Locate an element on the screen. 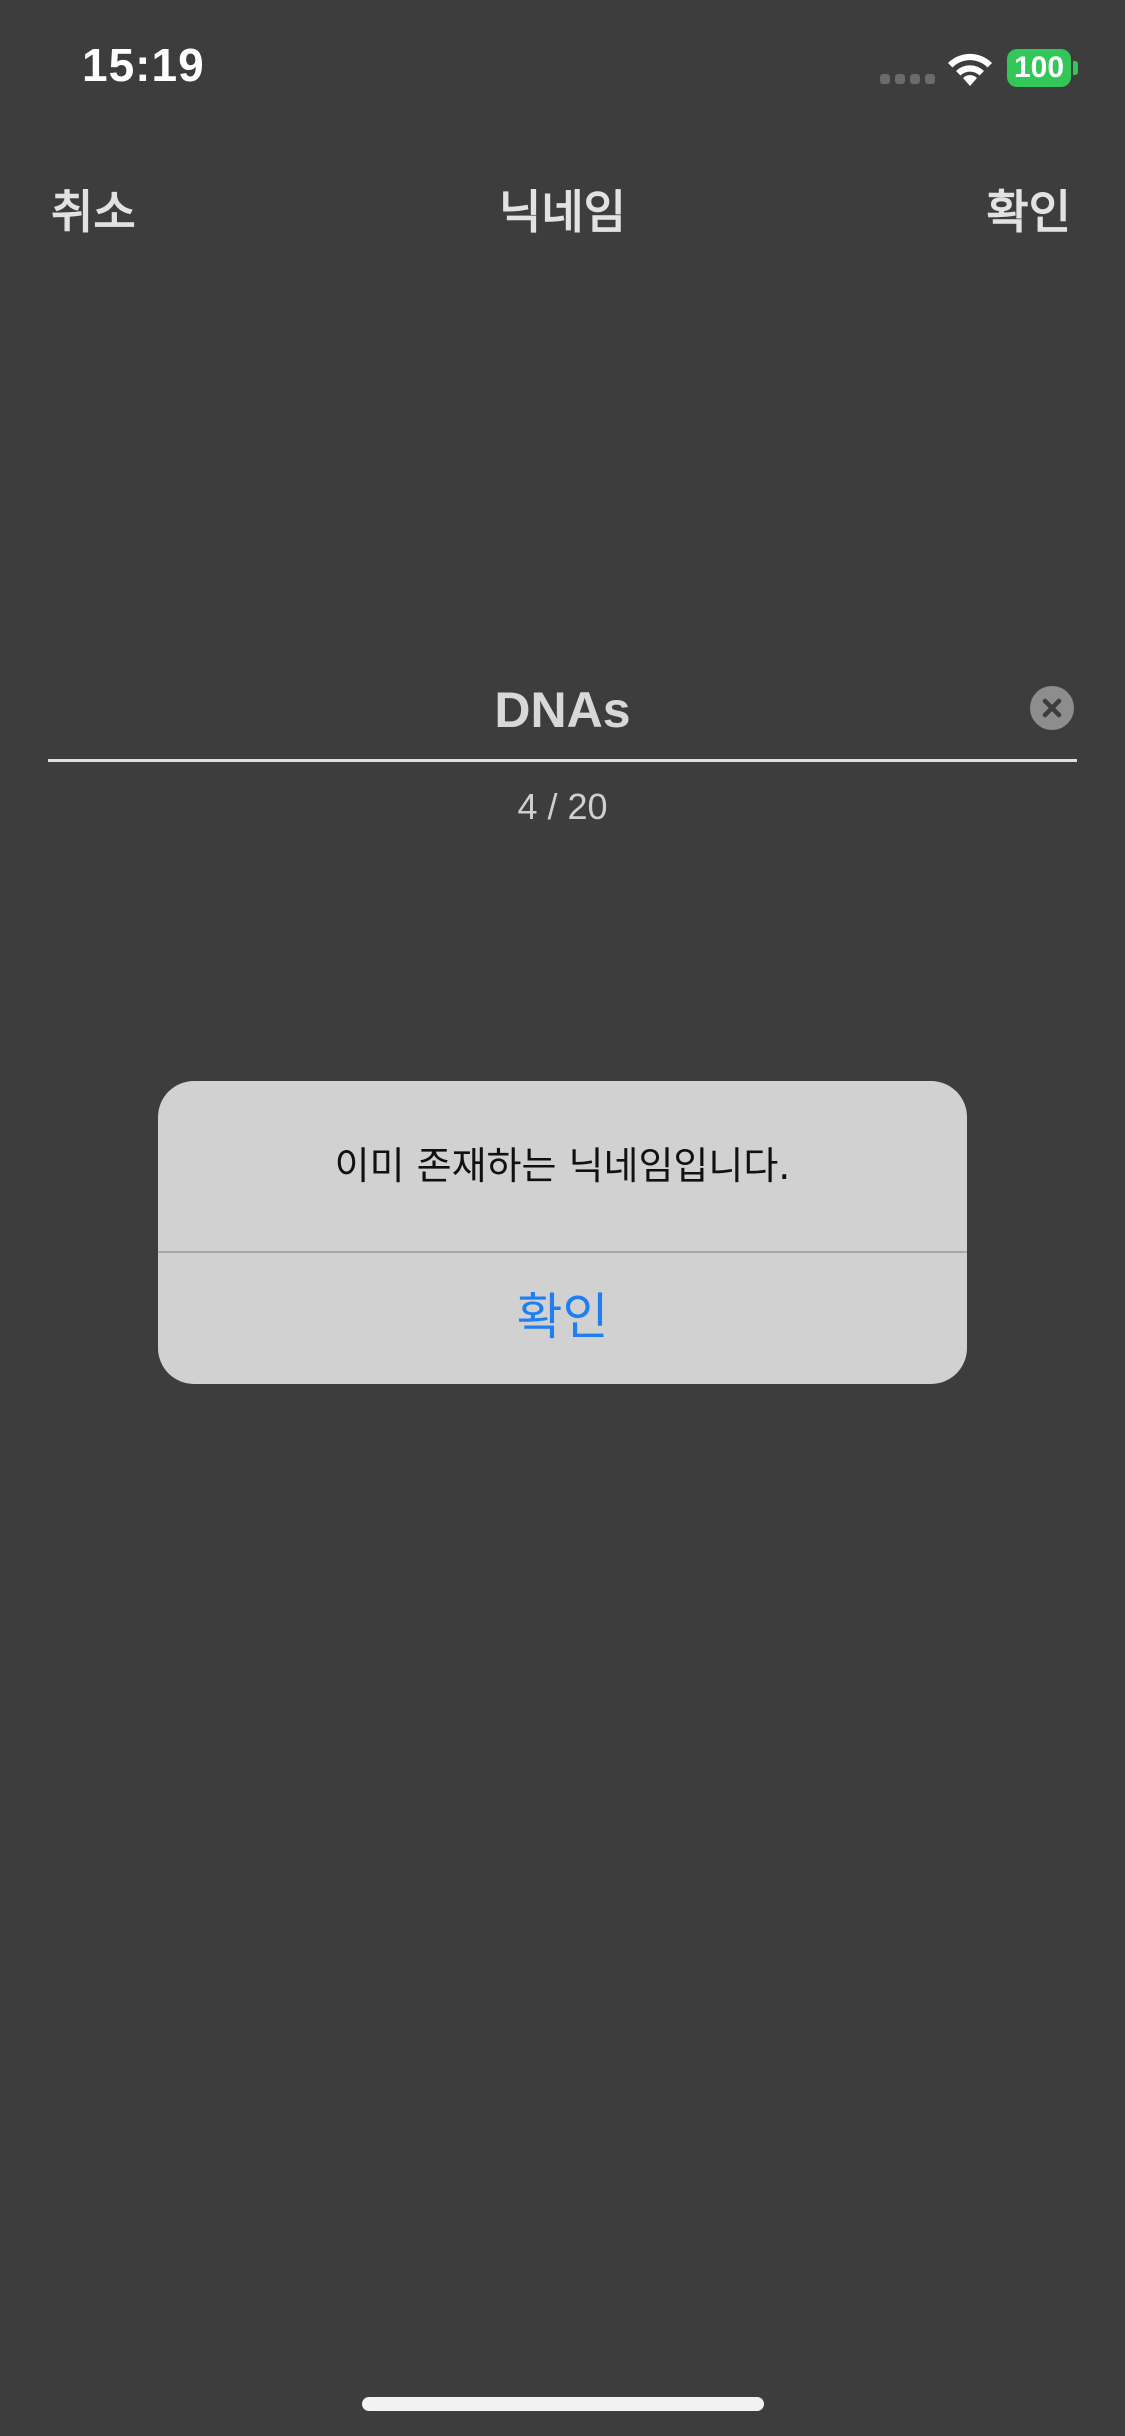  home-indicator is located at coordinates (563, 2404).